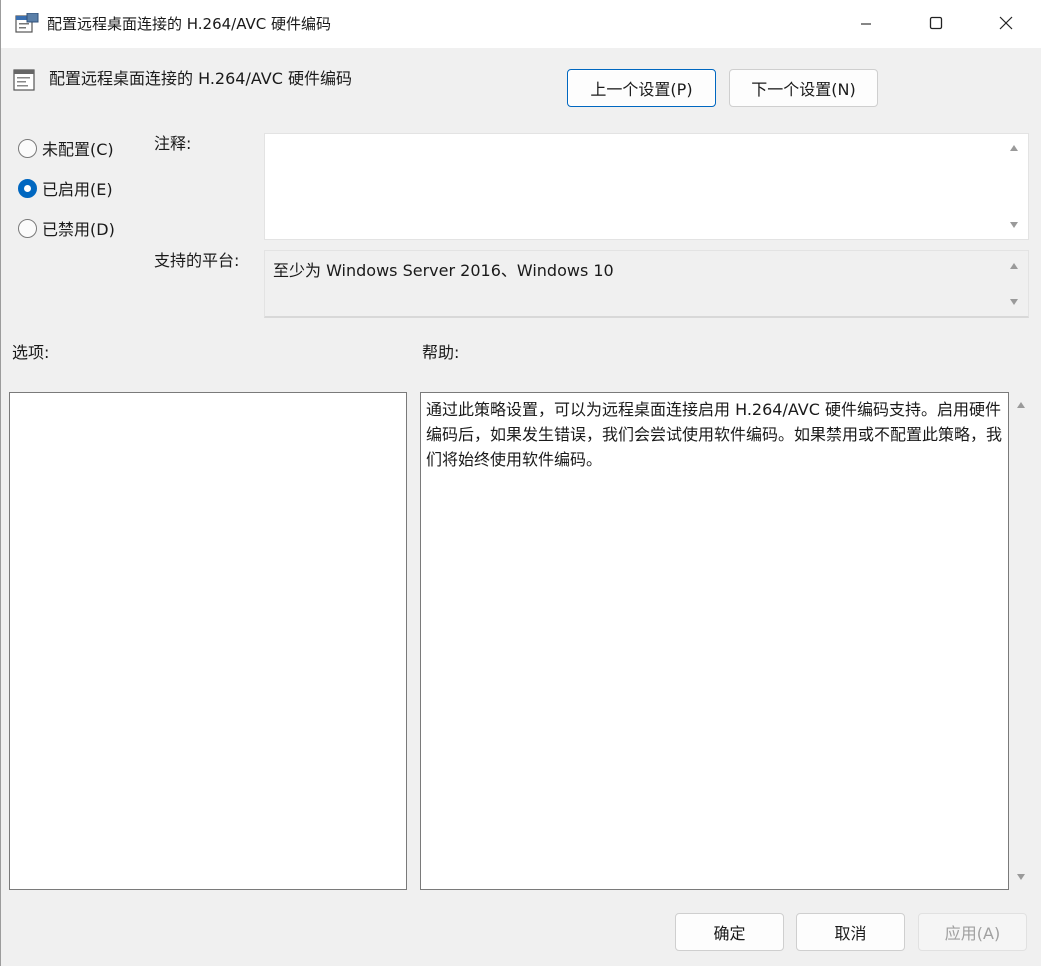 This screenshot has width=1041, height=966. I want to click on supported-platform-field: 至少为 Windows Server 2016、Windows 10, so click(646, 284).